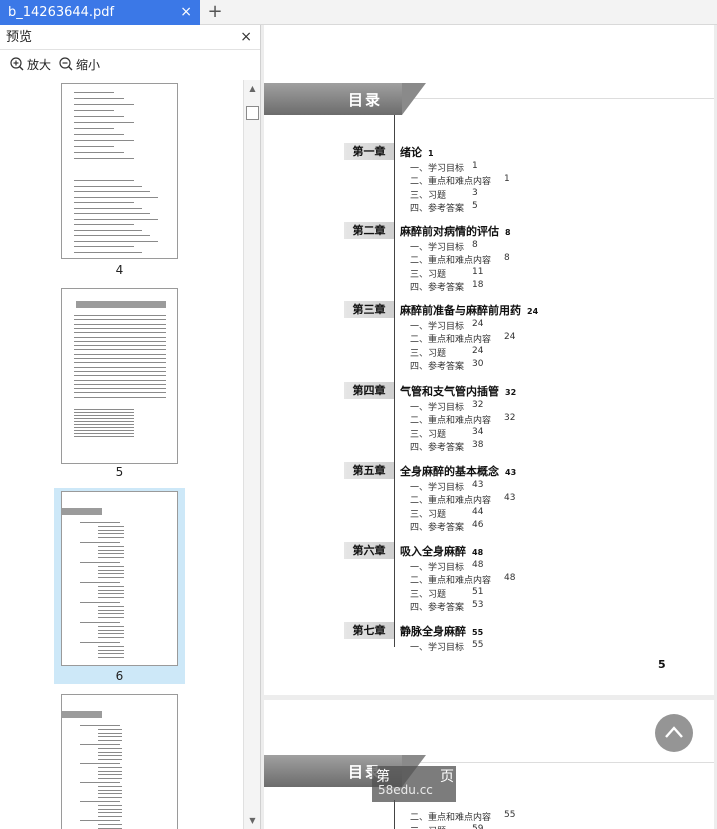 The height and width of the screenshot is (829, 717). What do you see at coordinates (446, 526) in the screenshot?
I see `toc-section: 四、参考答案 46` at bounding box center [446, 526].